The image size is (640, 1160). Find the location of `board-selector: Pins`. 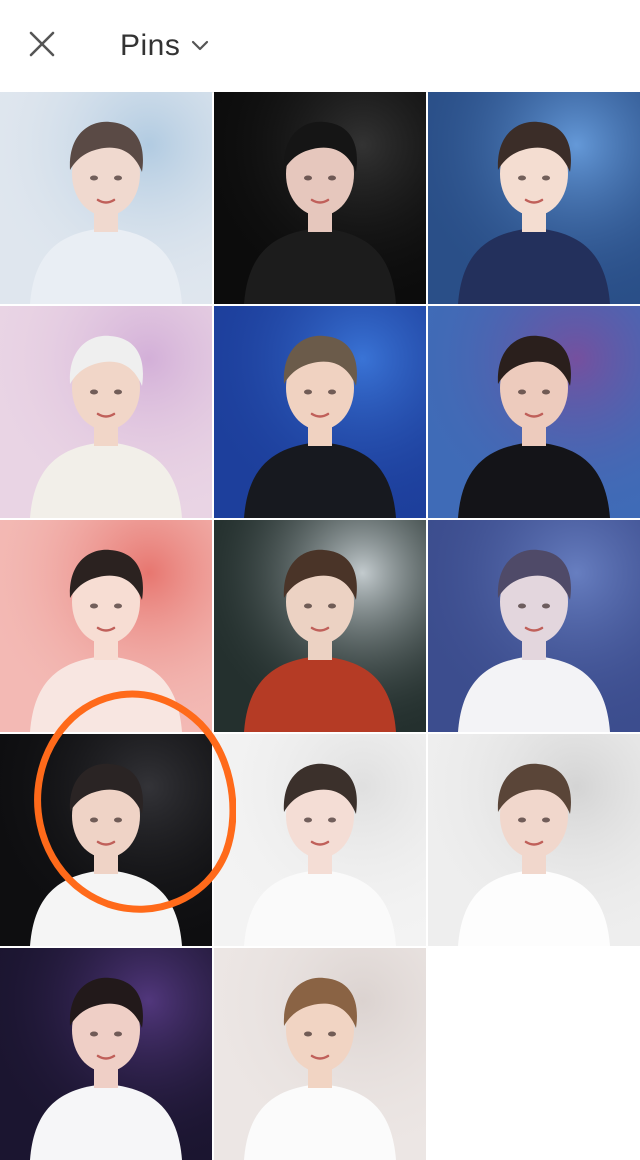

board-selector: Pins is located at coordinates (165, 46).